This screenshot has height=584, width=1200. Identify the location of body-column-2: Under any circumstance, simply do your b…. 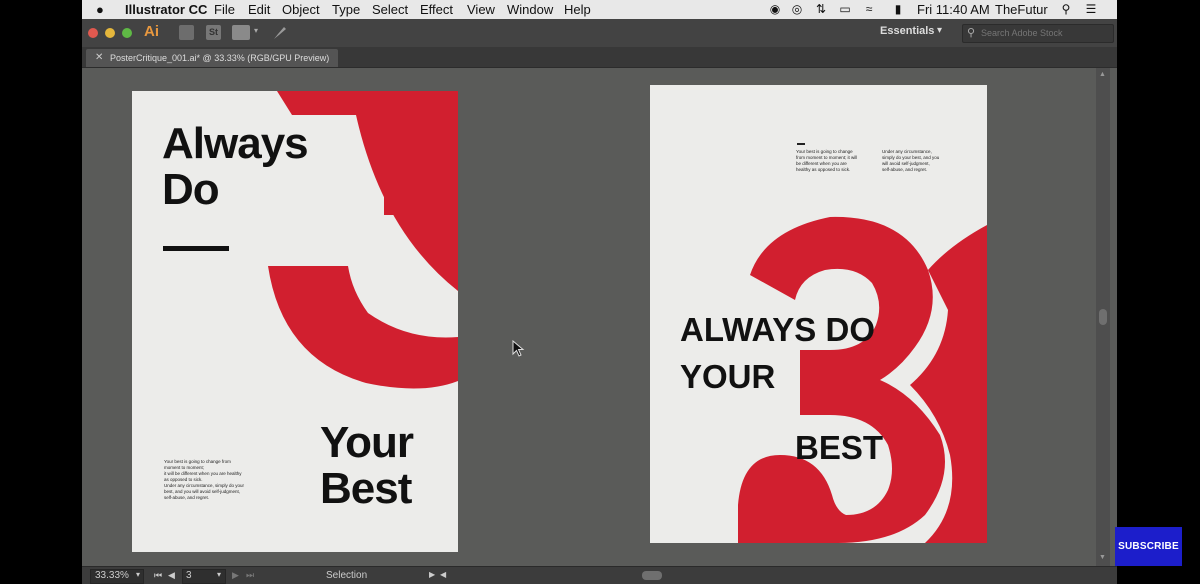
(920, 161).